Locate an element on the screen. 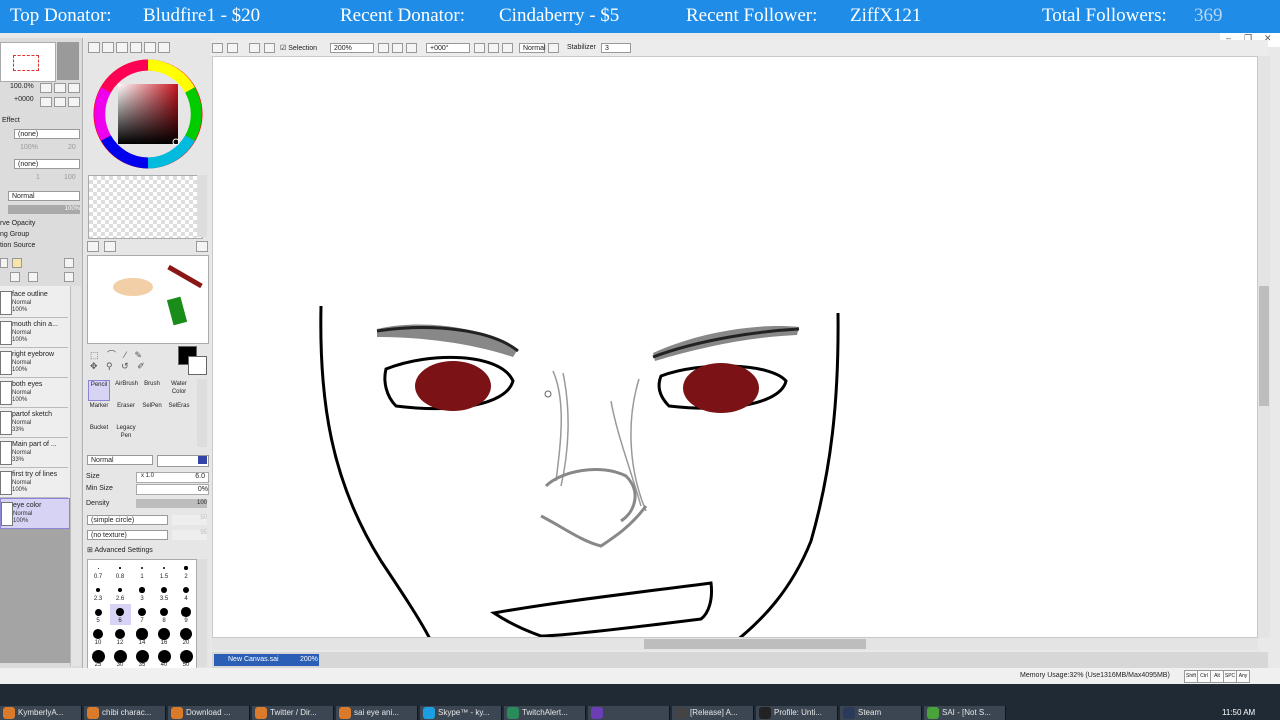  brush-shape-value: 50 is located at coordinates (189, 520).